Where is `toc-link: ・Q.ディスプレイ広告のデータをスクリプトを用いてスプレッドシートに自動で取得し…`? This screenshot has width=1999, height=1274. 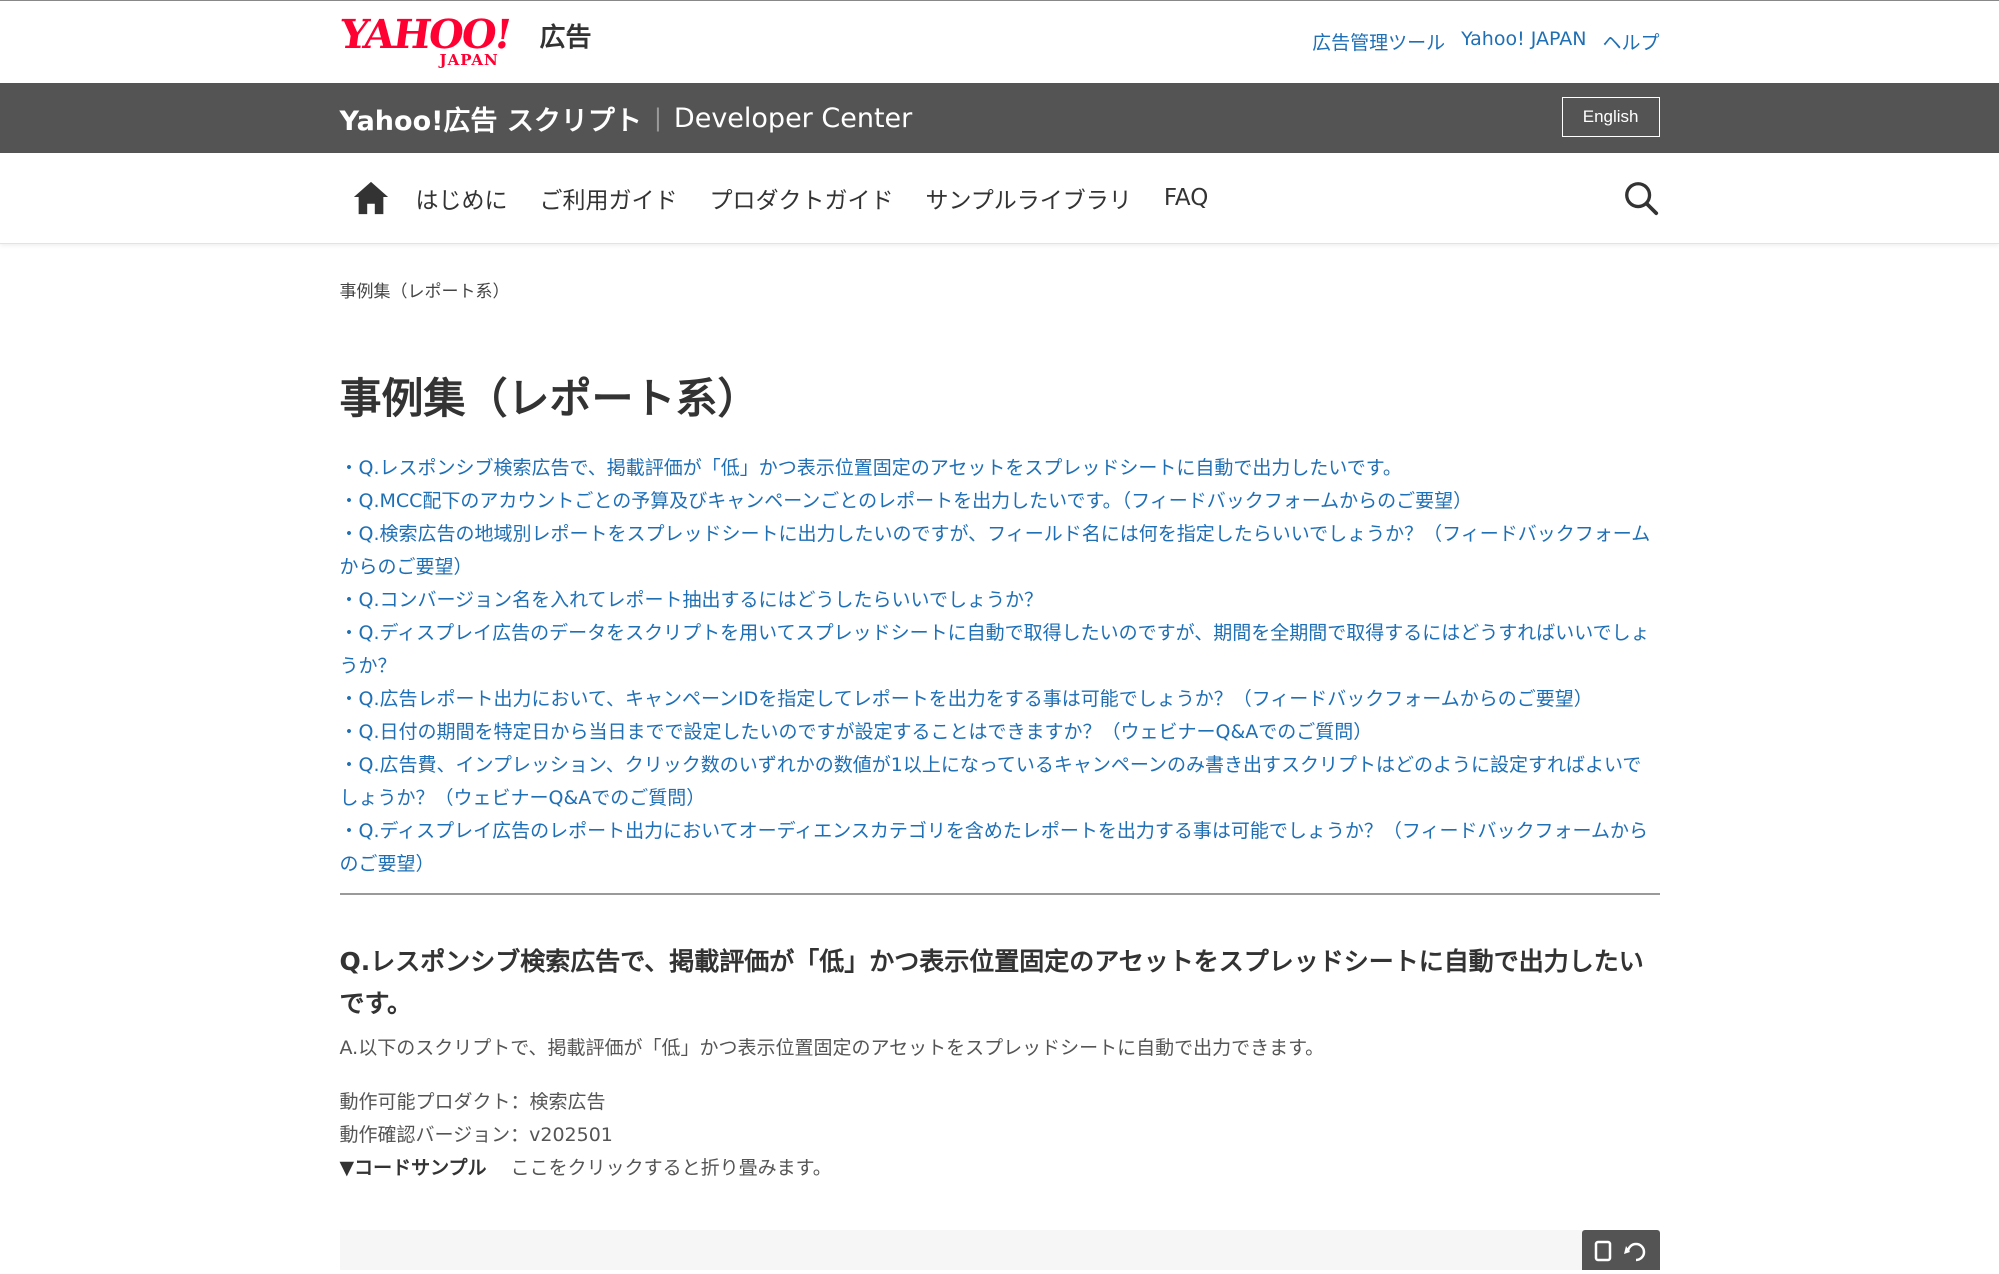
toc-link: ・Q.ディスプレイ広告のデータをスクリプトを用いてスプレッドシートに自動で取得し… is located at coordinates (995, 649).